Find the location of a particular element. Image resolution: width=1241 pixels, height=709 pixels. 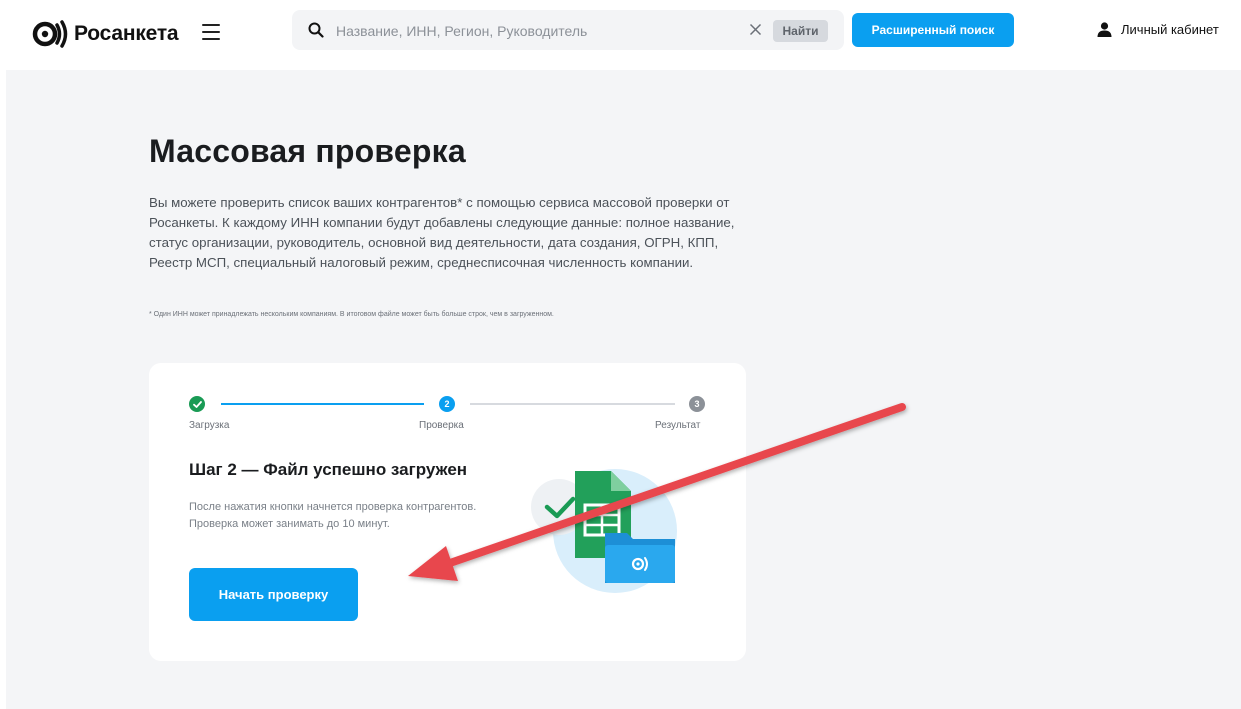

logo: Росанкета is located at coordinates (105, 34).